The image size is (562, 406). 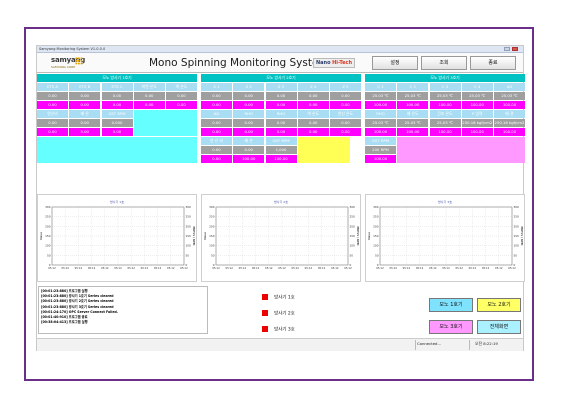 I want to click on panel-title: 모노 방사기 2호기, so click(x=281, y=78).